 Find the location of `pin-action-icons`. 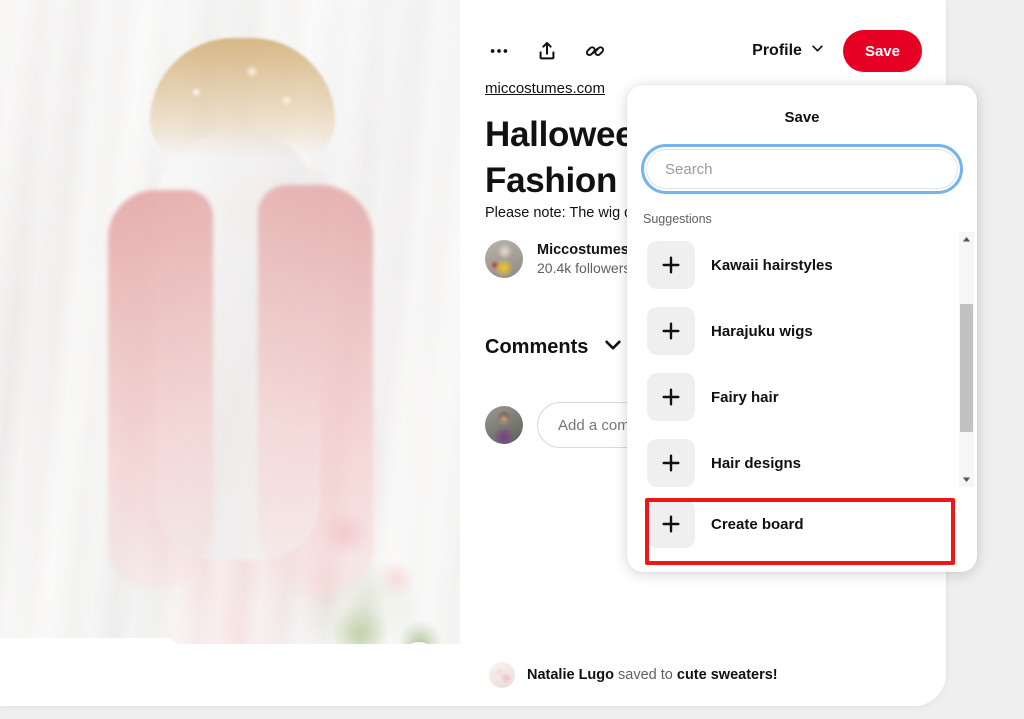

pin-action-icons is located at coordinates (547, 51).